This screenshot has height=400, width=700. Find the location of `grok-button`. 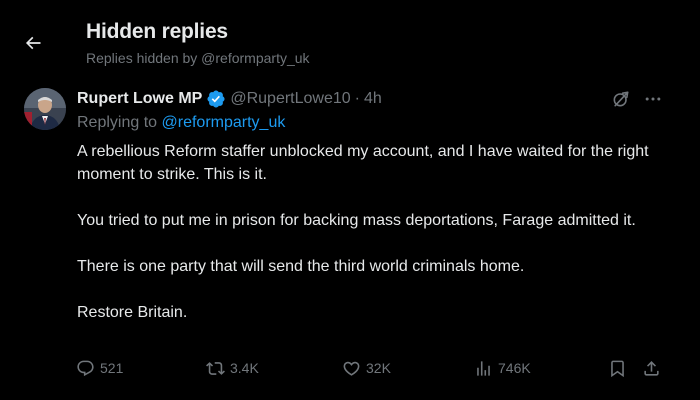

grok-button is located at coordinates (621, 99).